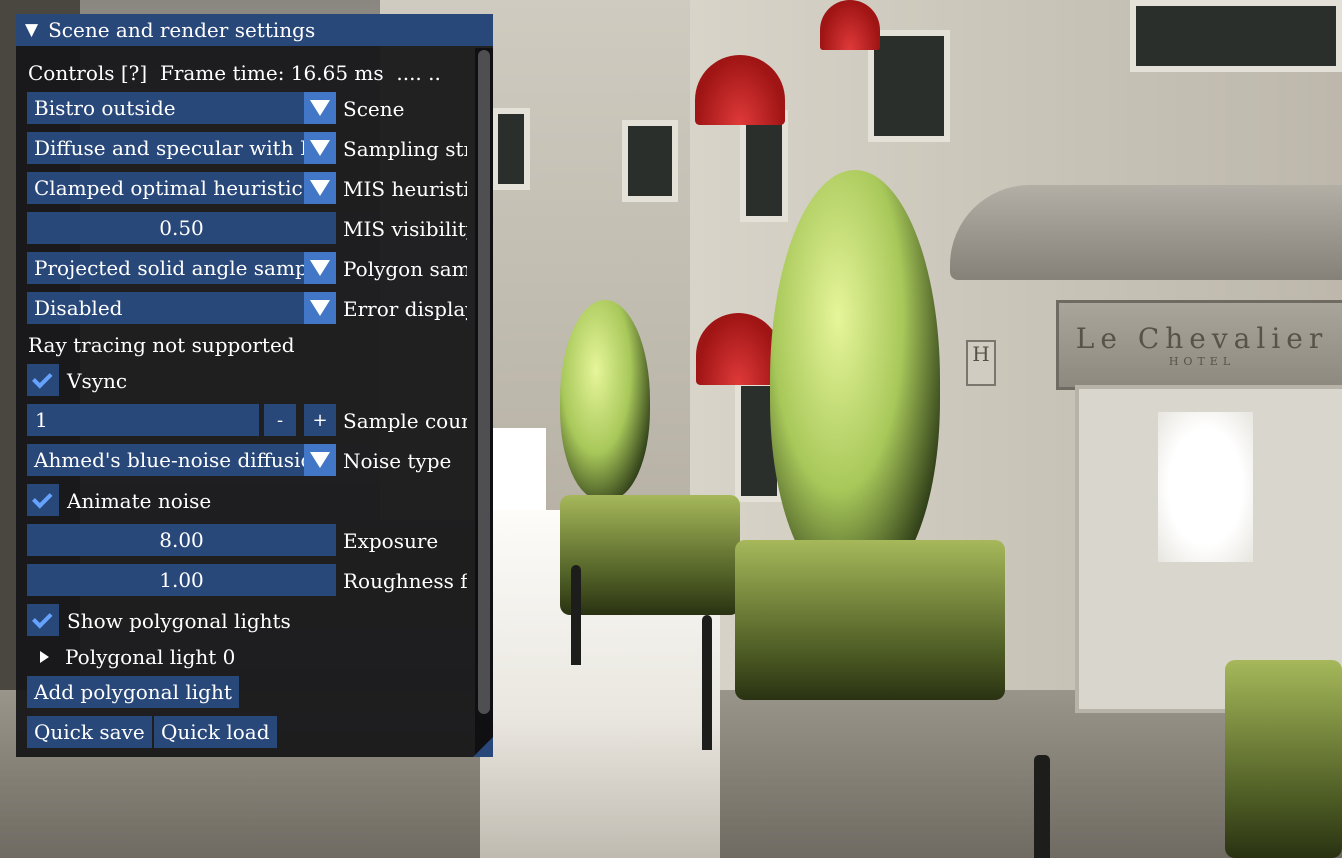 This screenshot has height=858, width=1342. Describe the element at coordinates (405, 149) in the screenshot. I see `sampling-strategy-label: Sampling strategy` at that location.